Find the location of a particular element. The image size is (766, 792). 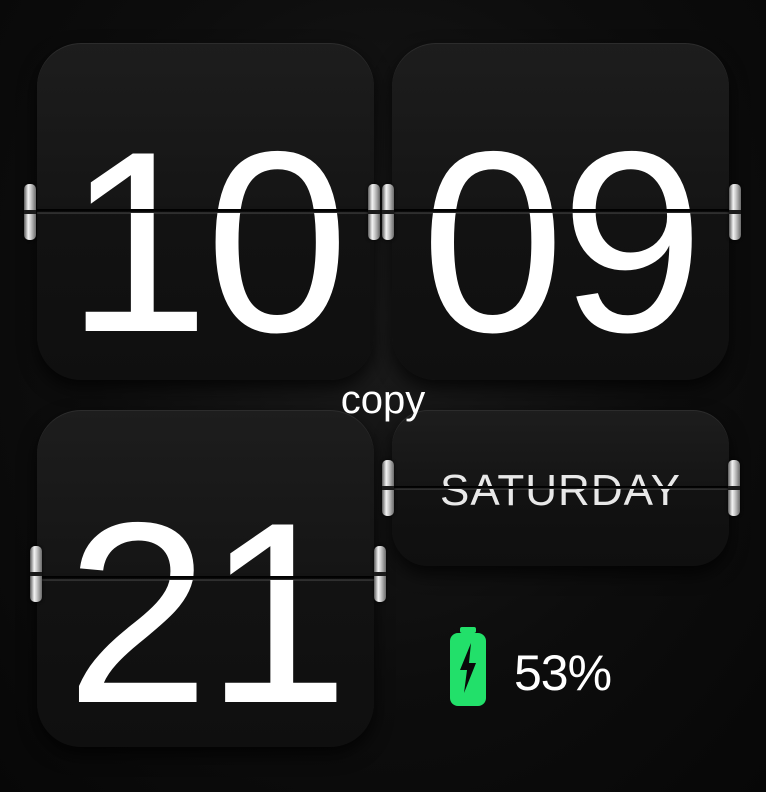

day-number: 21 is located at coordinates (207, 607).